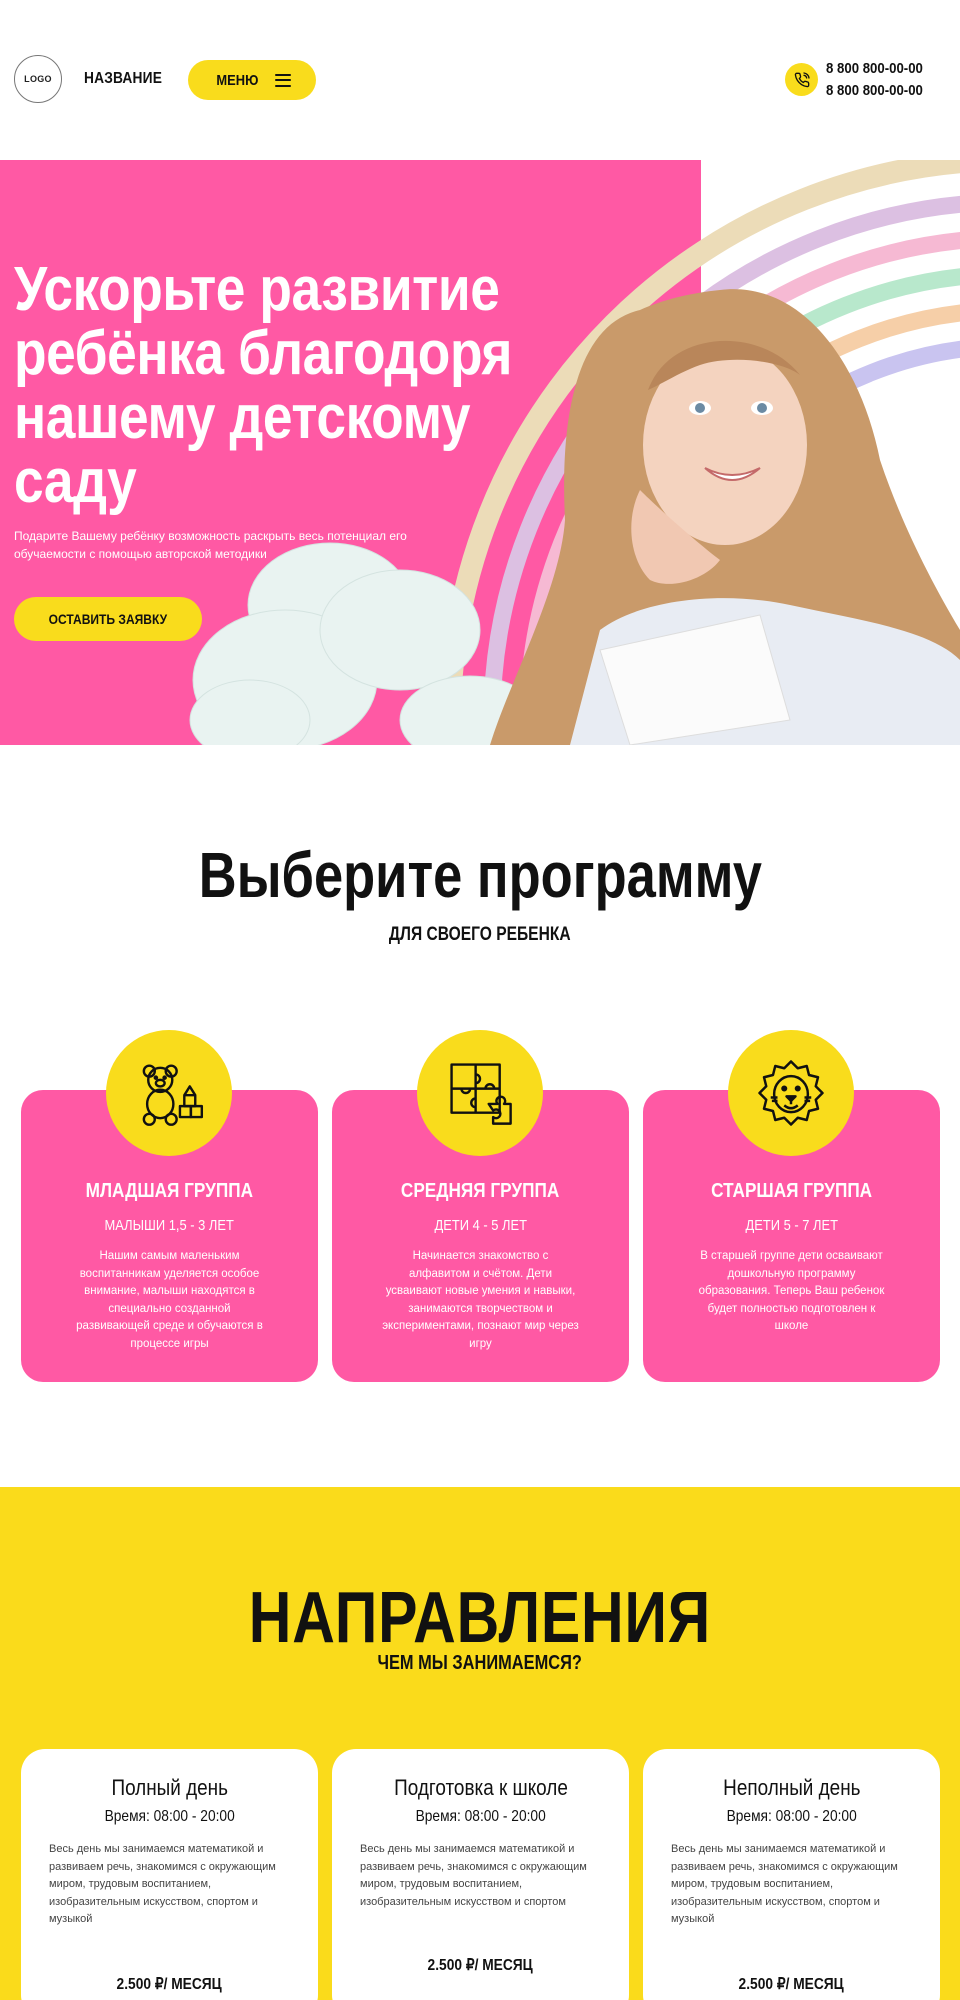 Image resolution: width=960 pixels, height=2000 pixels. What do you see at coordinates (283, 80) in the screenshot?
I see `hamburger-icon` at bounding box center [283, 80].